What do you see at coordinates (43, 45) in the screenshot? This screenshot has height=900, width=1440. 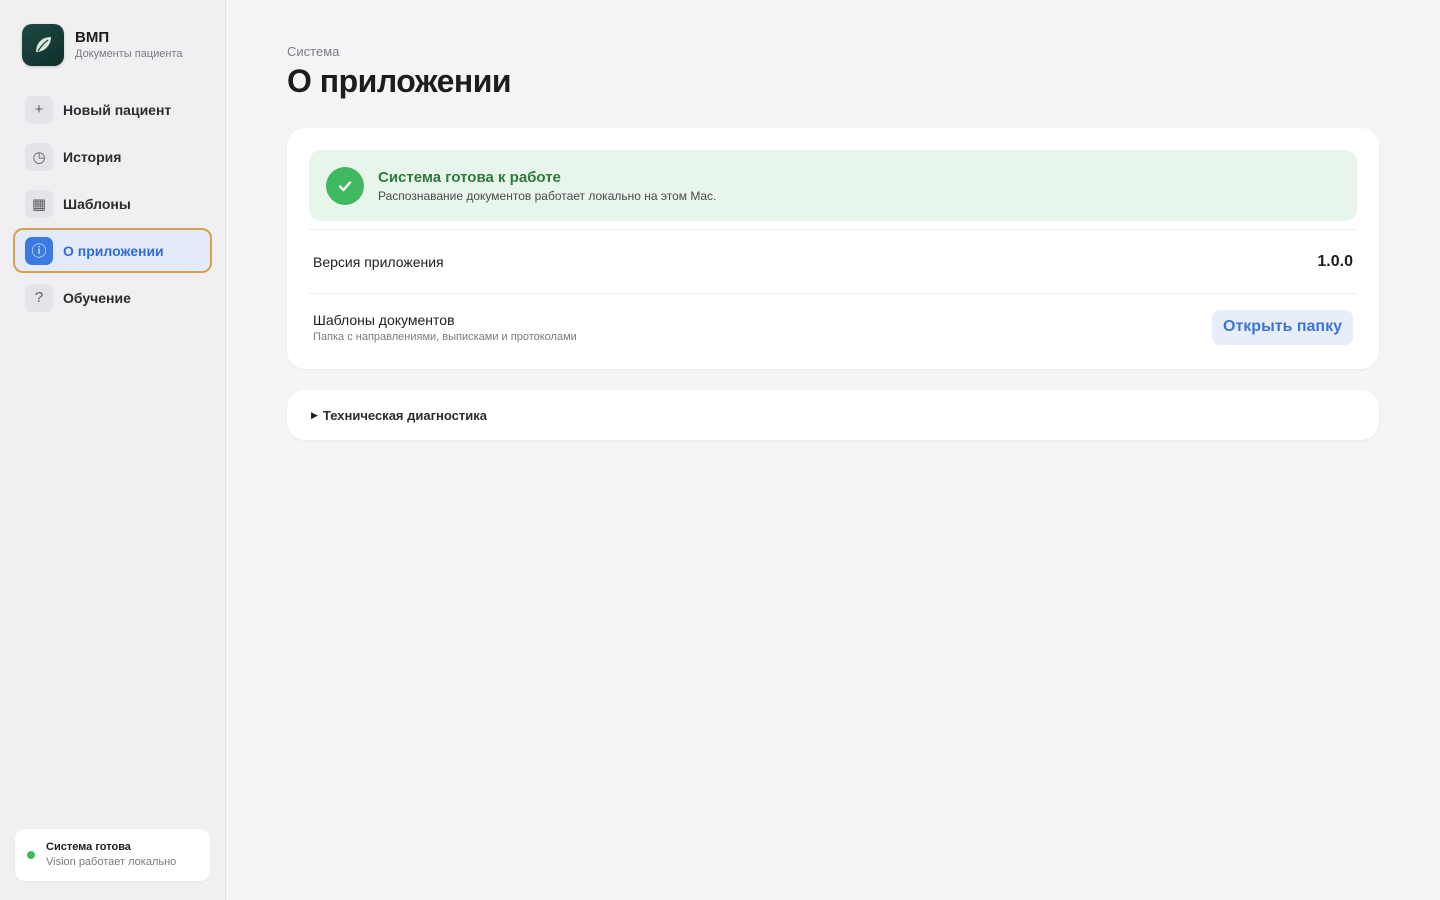 I see `leaf-logo-icon` at bounding box center [43, 45].